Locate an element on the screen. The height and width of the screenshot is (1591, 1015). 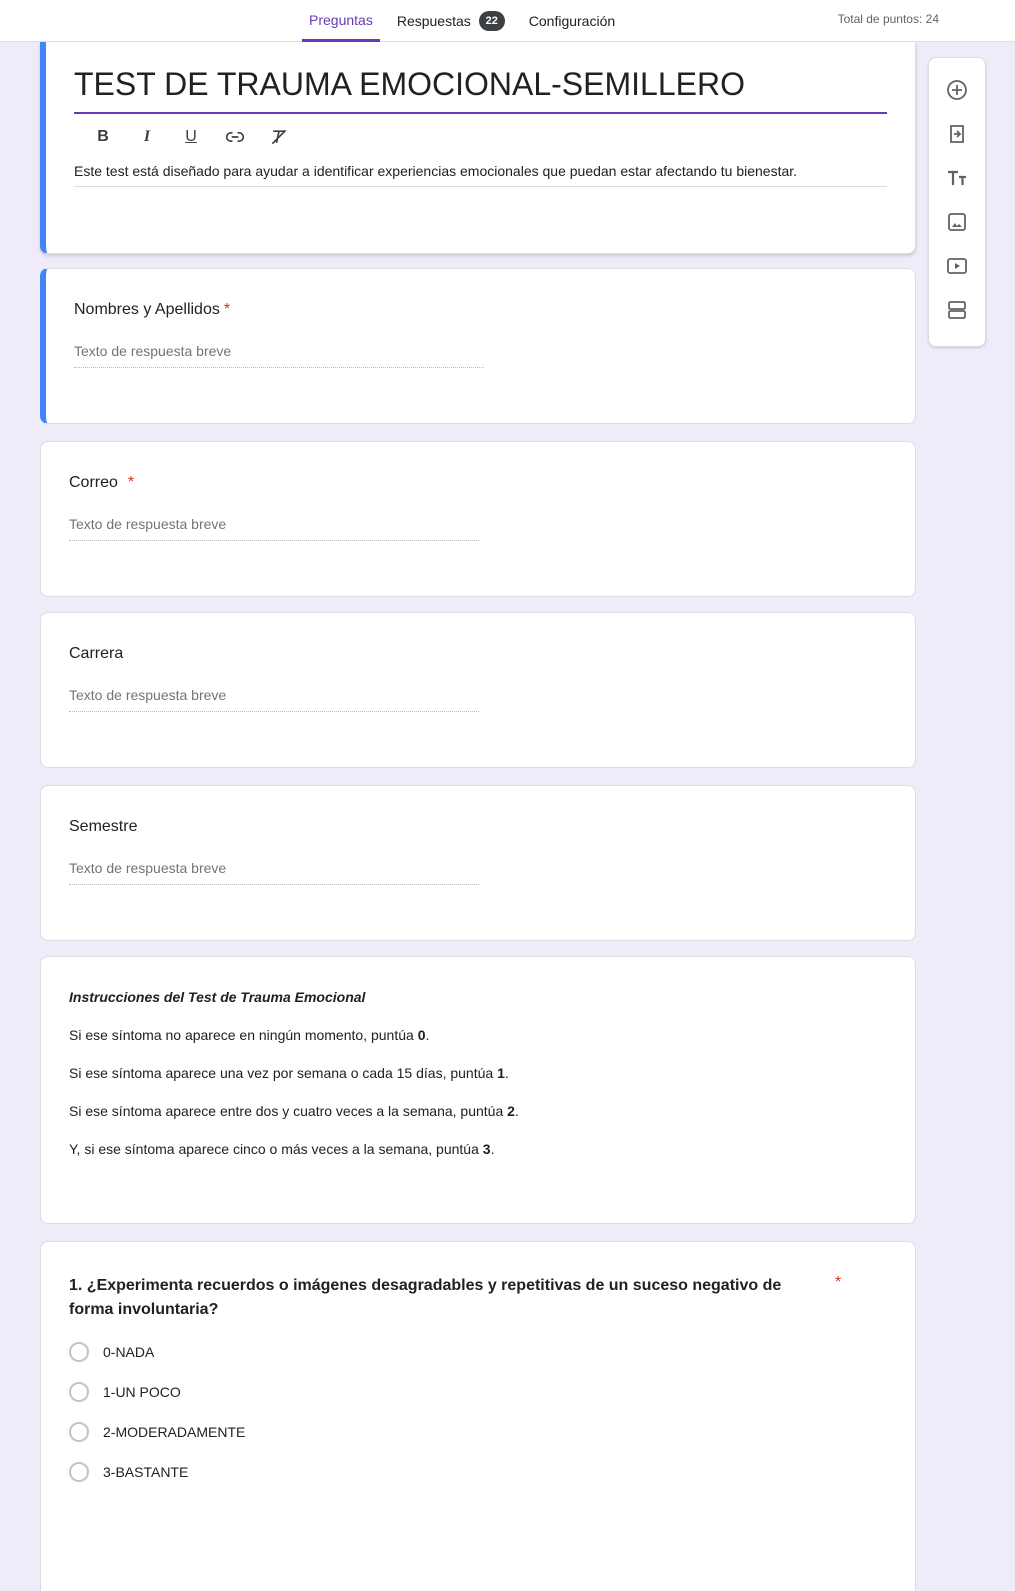
clear-format-icon is located at coordinates (279, 137).